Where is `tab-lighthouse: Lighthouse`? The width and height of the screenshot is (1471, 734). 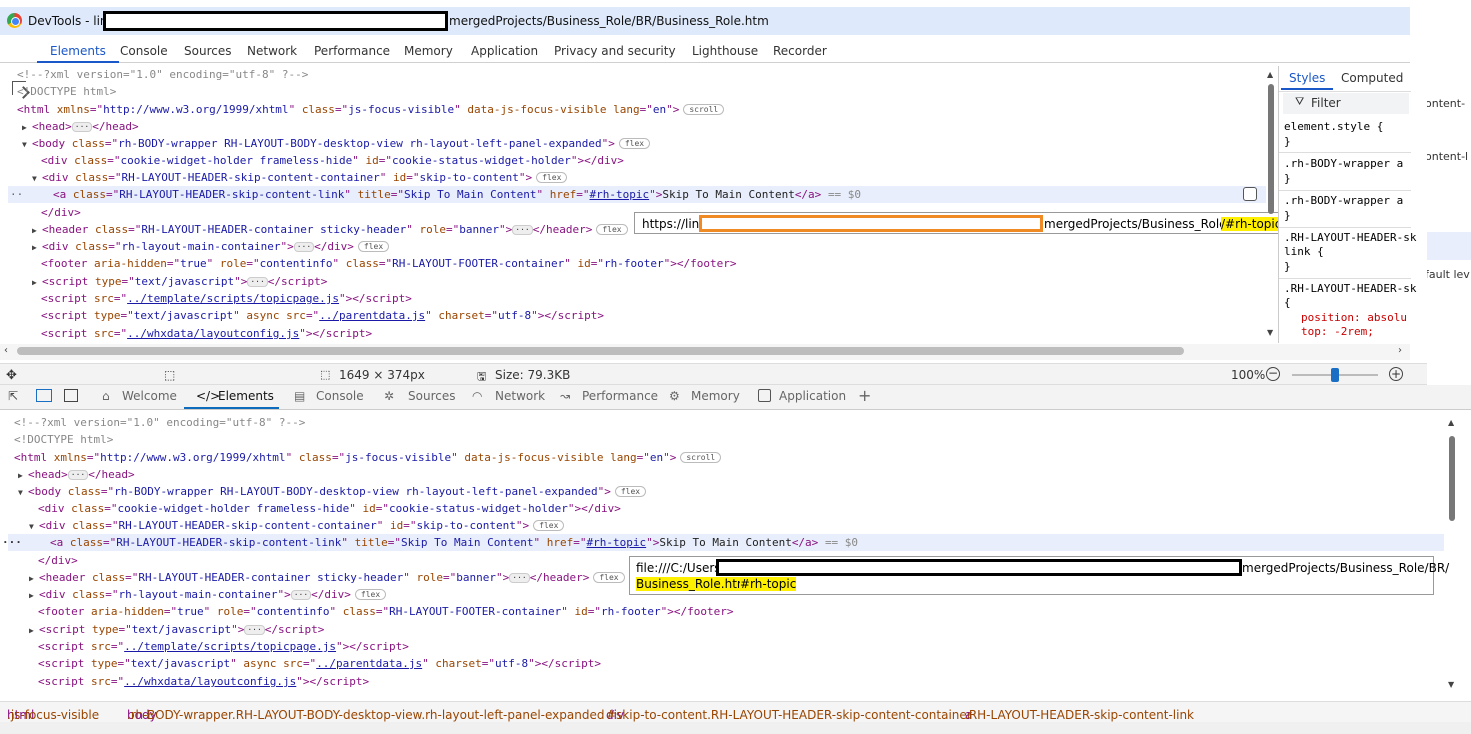 tab-lighthouse: Lighthouse is located at coordinates (725, 51).